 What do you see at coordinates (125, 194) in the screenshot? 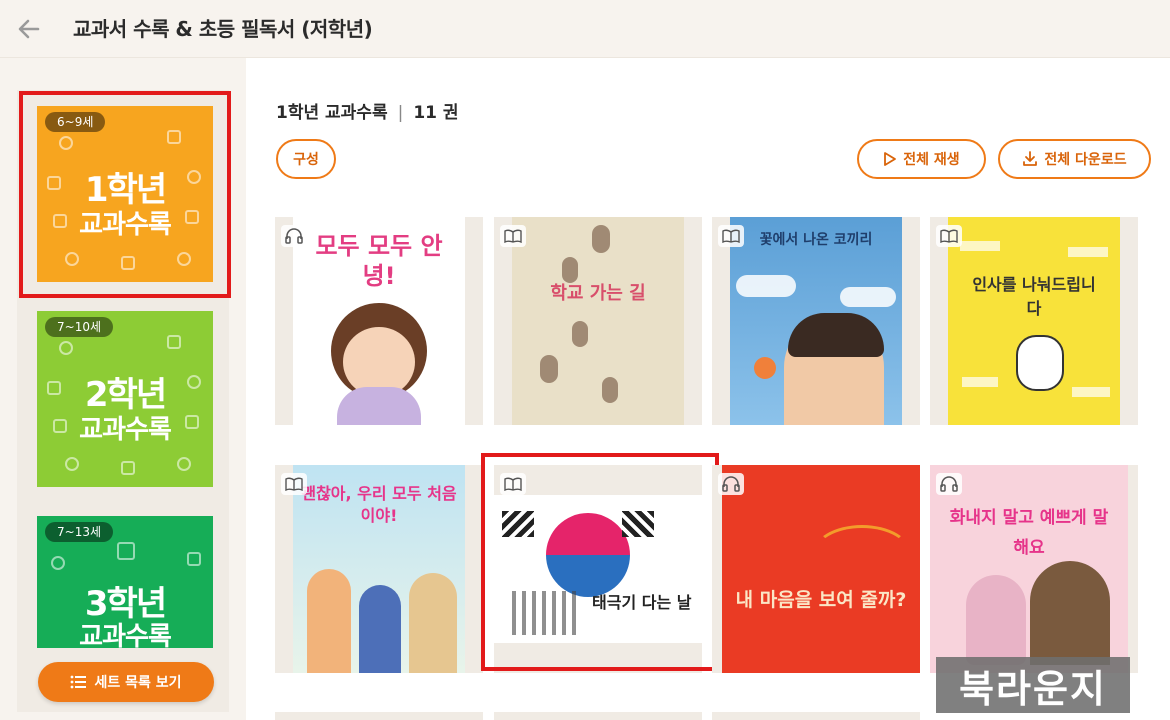
I see `selected-set-highlight` at bounding box center [125, 194].